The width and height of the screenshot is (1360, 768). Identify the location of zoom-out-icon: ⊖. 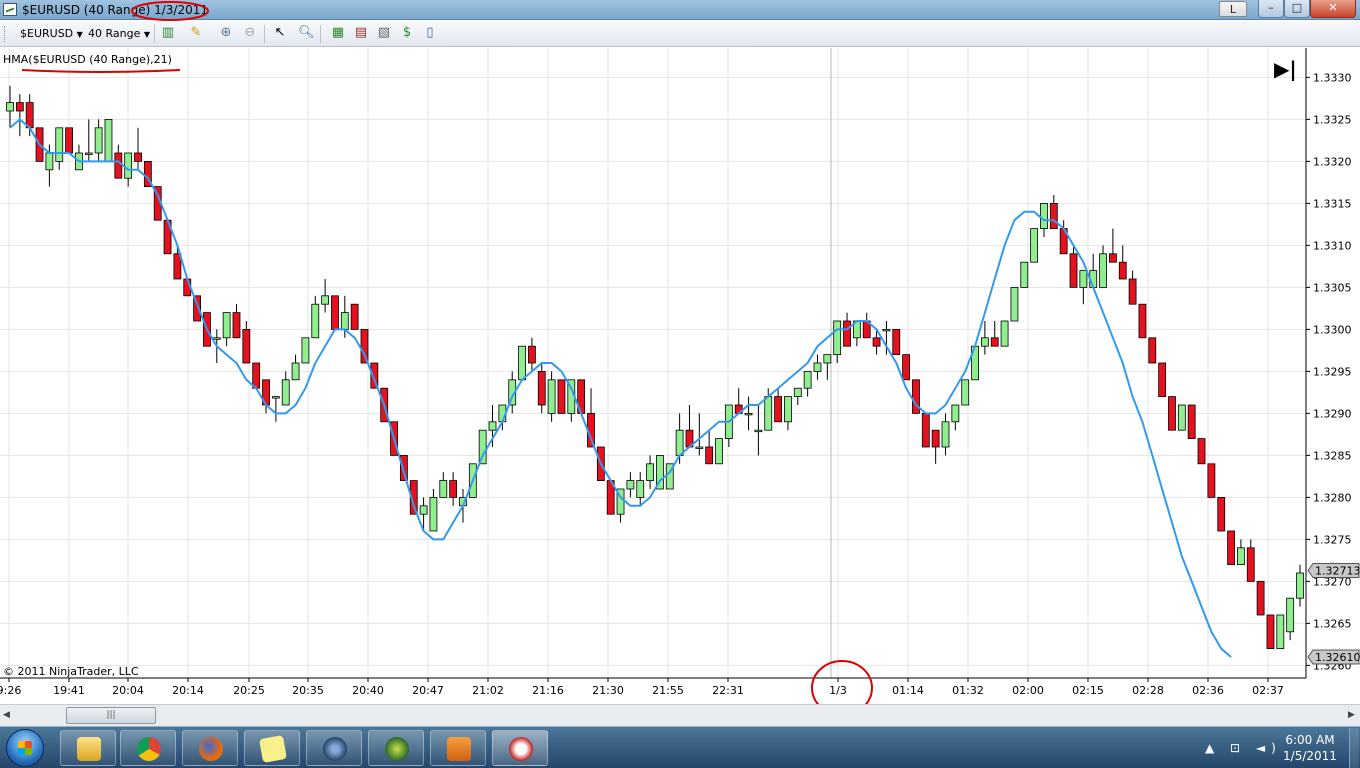
(250, 33).